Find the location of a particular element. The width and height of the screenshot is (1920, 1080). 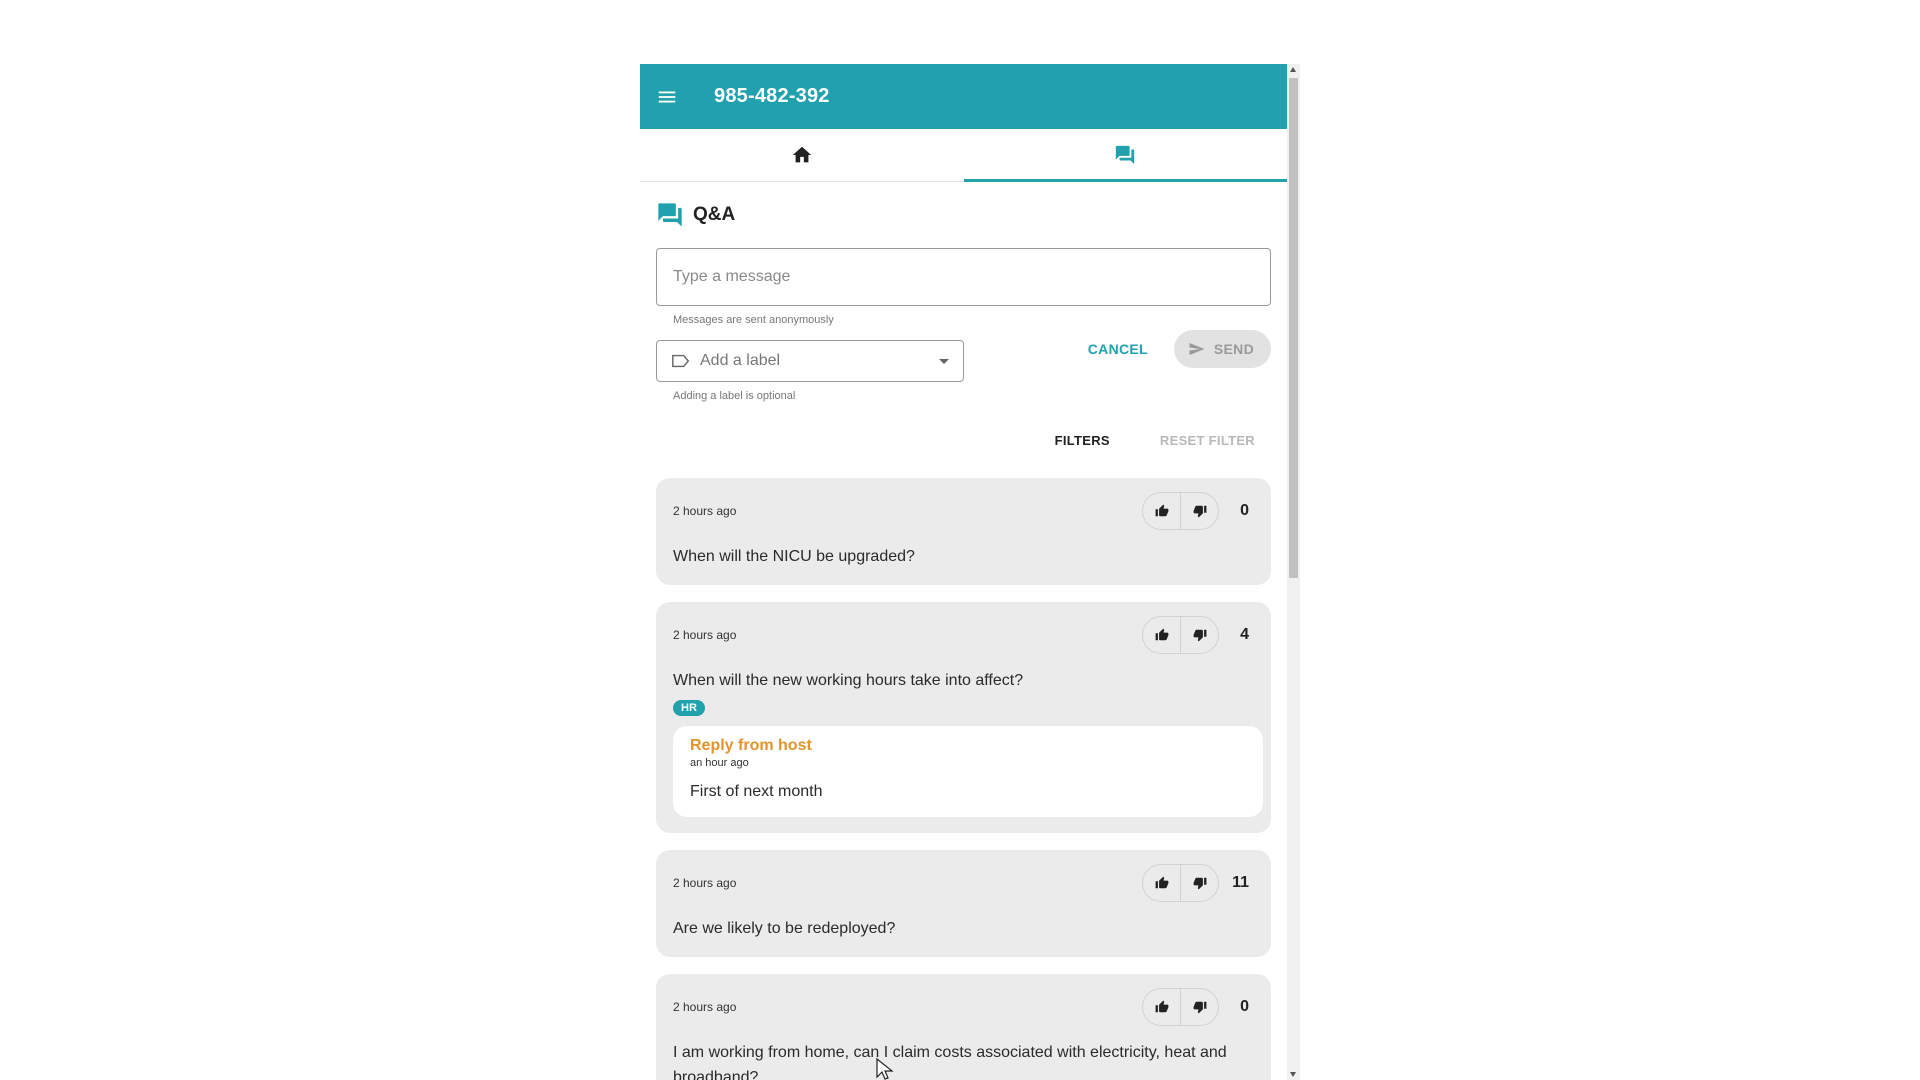

label-select: Add a label is located at coordinates (810, 361).